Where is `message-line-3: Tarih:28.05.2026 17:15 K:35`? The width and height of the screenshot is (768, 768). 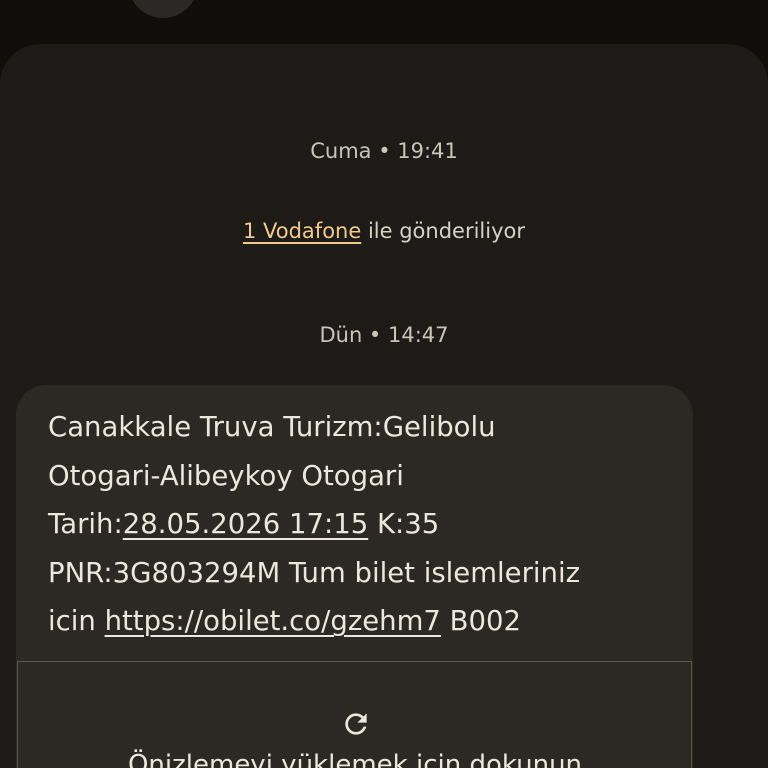 message-line-3: Tarih:28.05.2026 17:15 K:35 is located at coordinates (358, 524).